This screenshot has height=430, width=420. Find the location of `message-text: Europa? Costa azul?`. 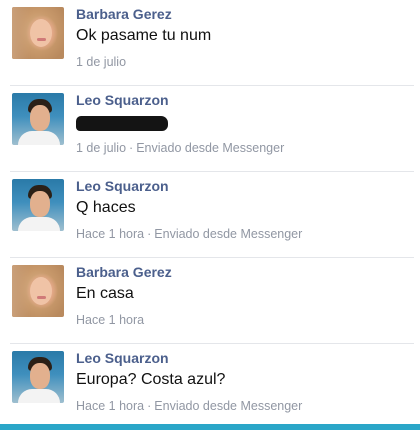

message-text: Europa? Costa azul? is located at coordinates (151, 379).